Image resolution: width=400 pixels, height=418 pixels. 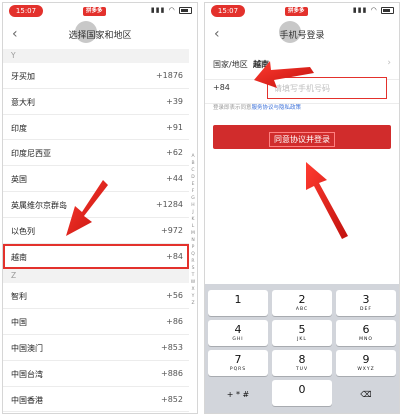 I want to click on country-label: 国家/地区, so click(x=230, y=64).